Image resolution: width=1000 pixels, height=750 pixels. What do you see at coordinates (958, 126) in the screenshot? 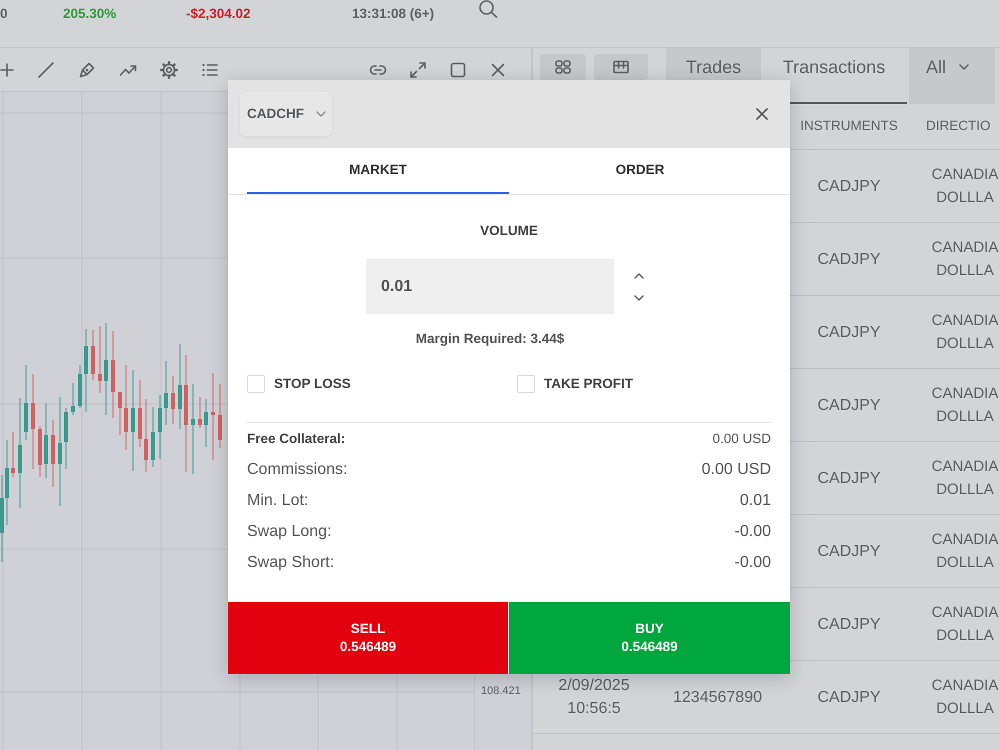
I see `column-header: DIRECTIO` at bounding box center [958, 126].